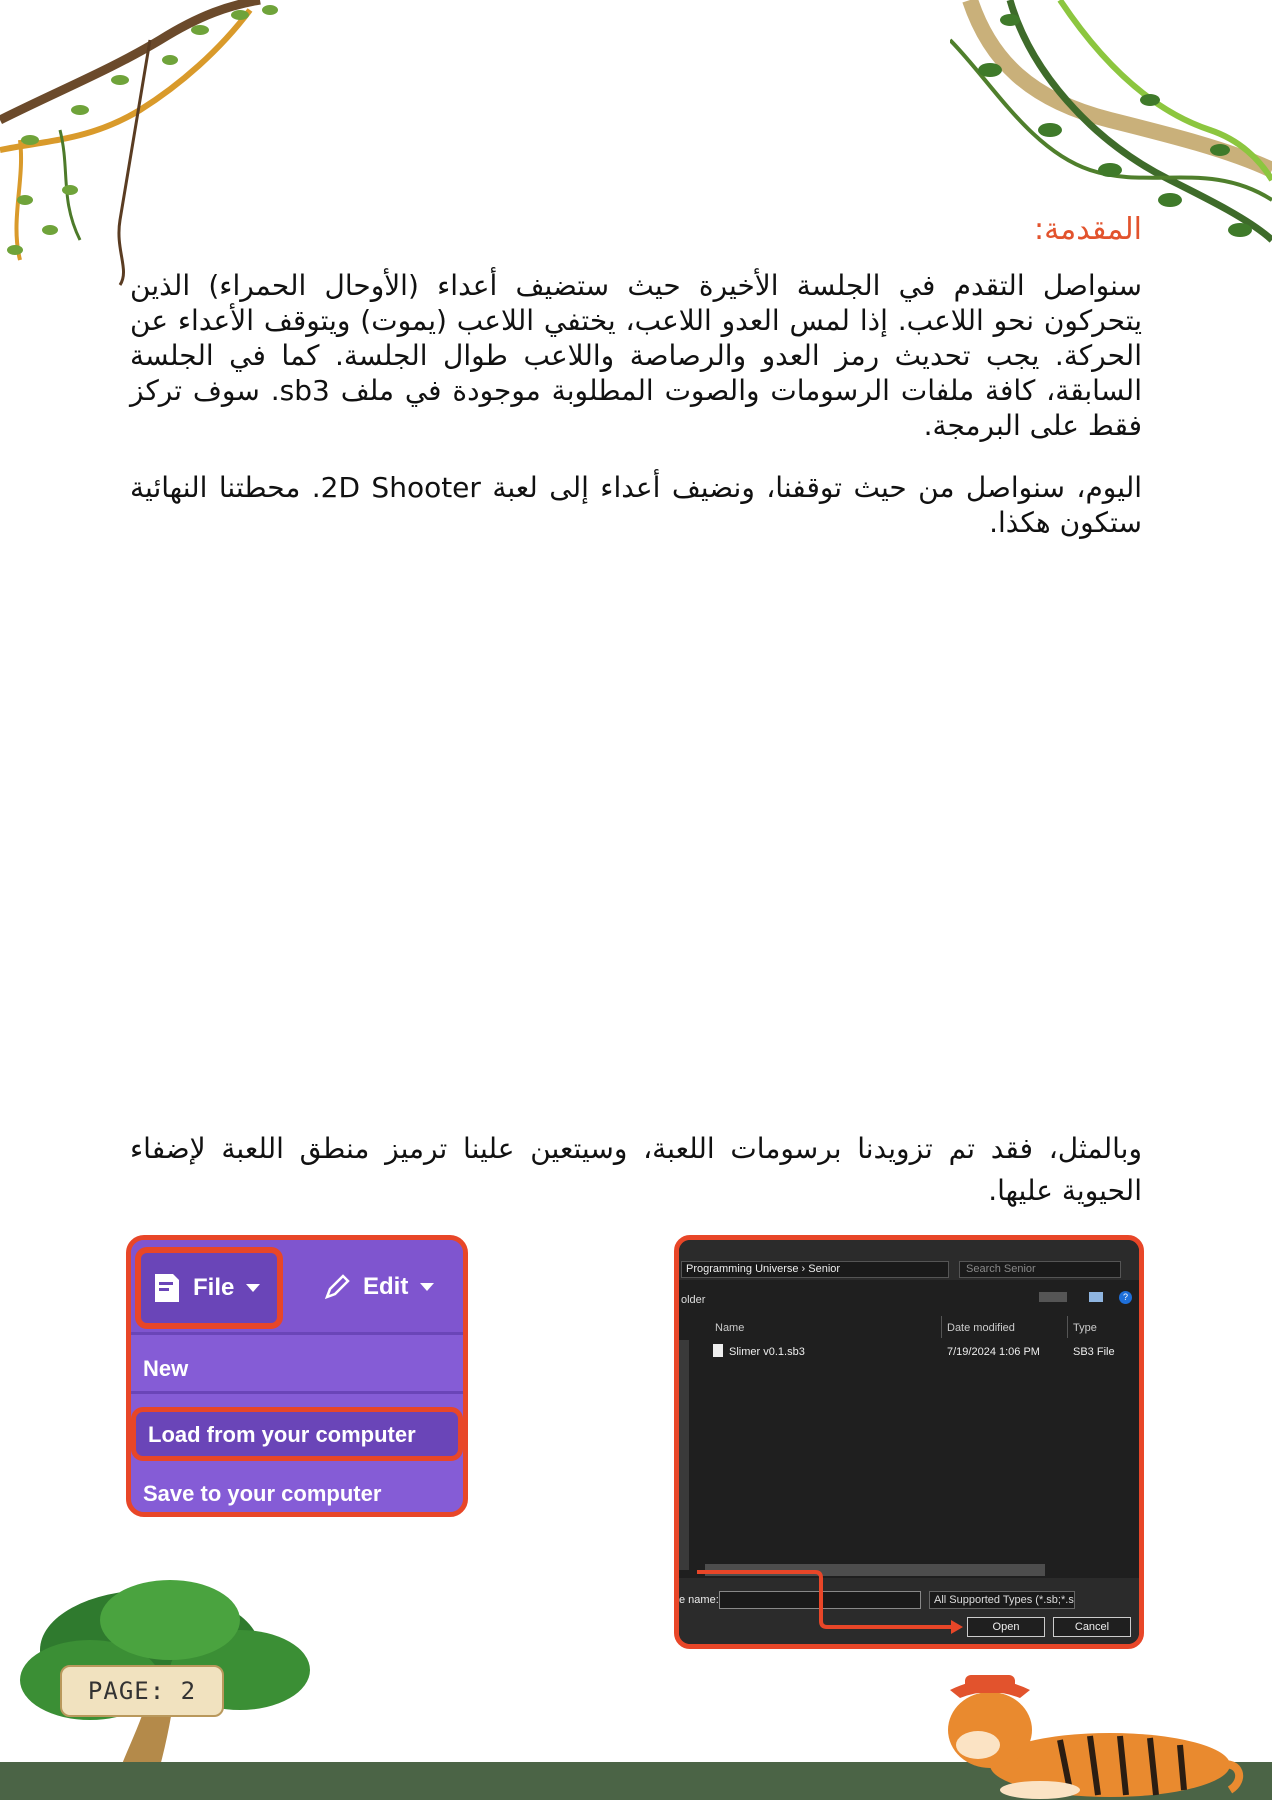 The height and width of the screenshot is (1800, 1272). I want to click on menu-item-new: New, so click(297, 1369).